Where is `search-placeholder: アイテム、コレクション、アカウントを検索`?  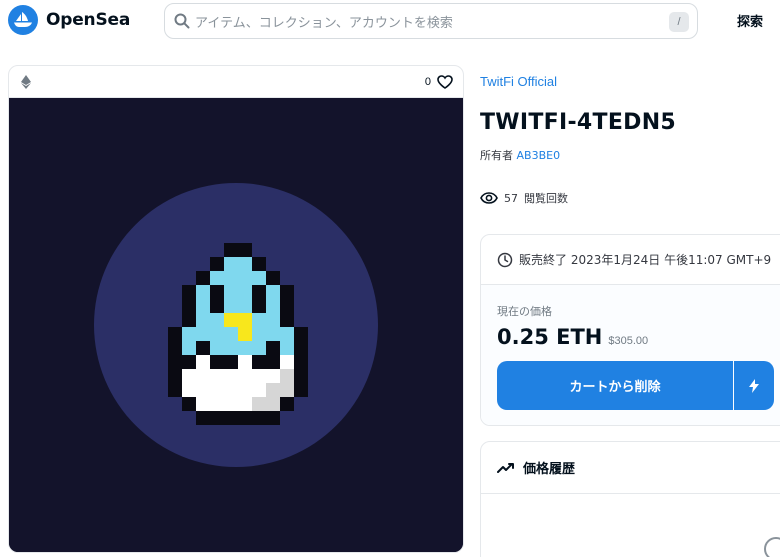
search-placeholder: アイテム、コレクション、アカウントを検索 is located at coordinates (324, 23).